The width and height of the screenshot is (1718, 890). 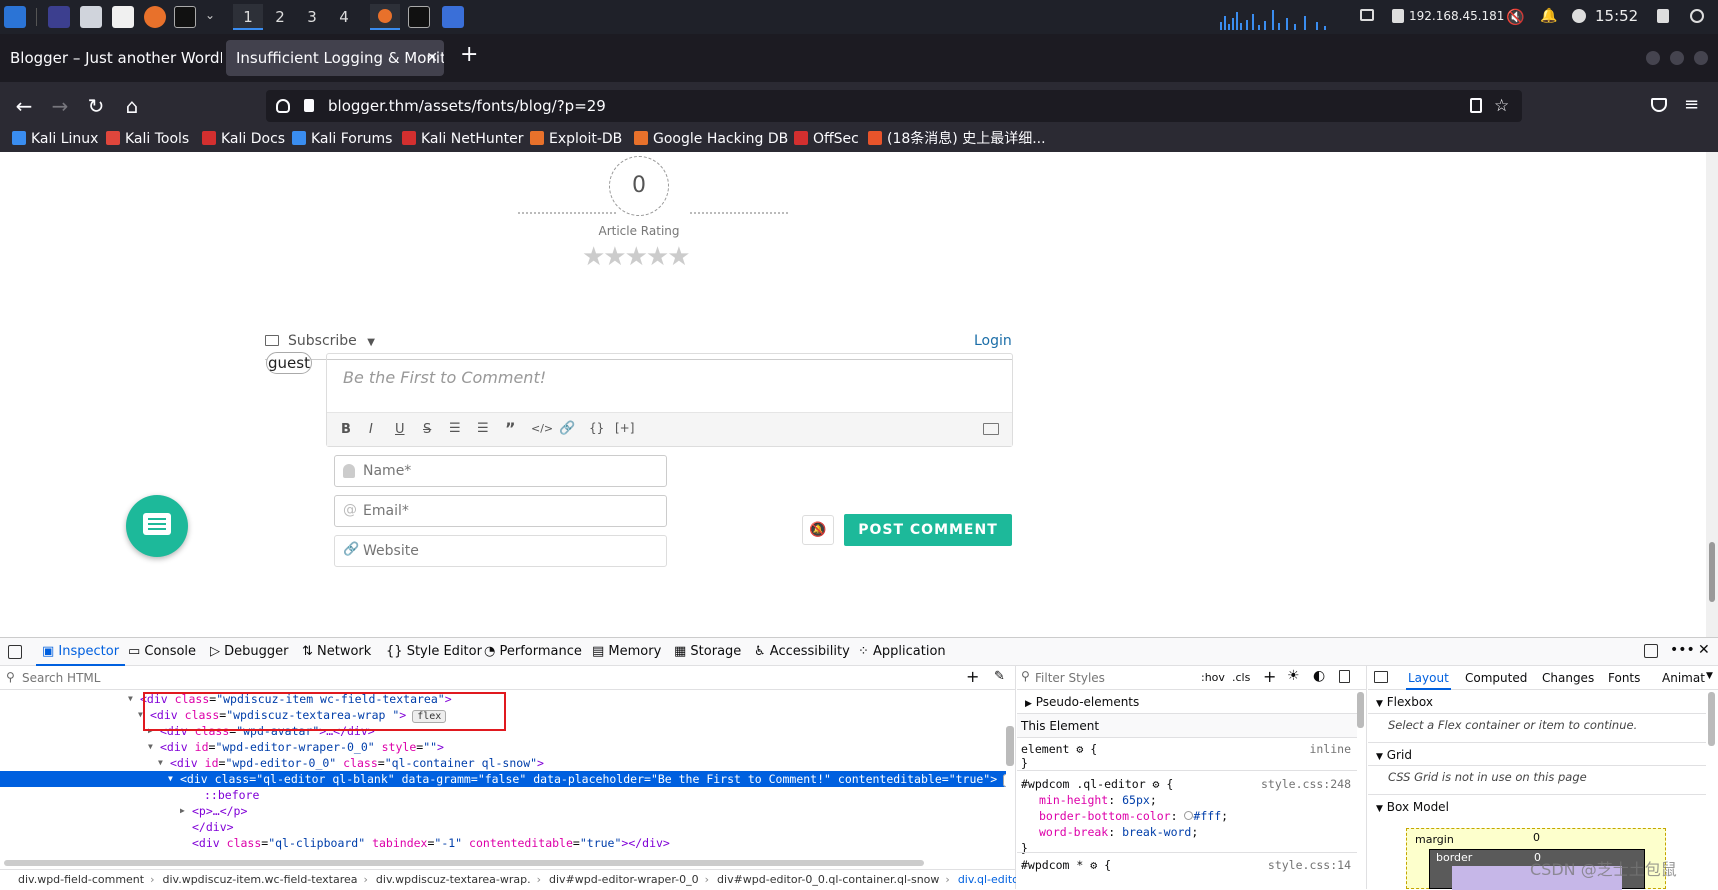 What do you see at coordinates (1709, 676) in the screenshot?
I see `chevron-down-icon: ▼` at bounding box center [1709, 676].